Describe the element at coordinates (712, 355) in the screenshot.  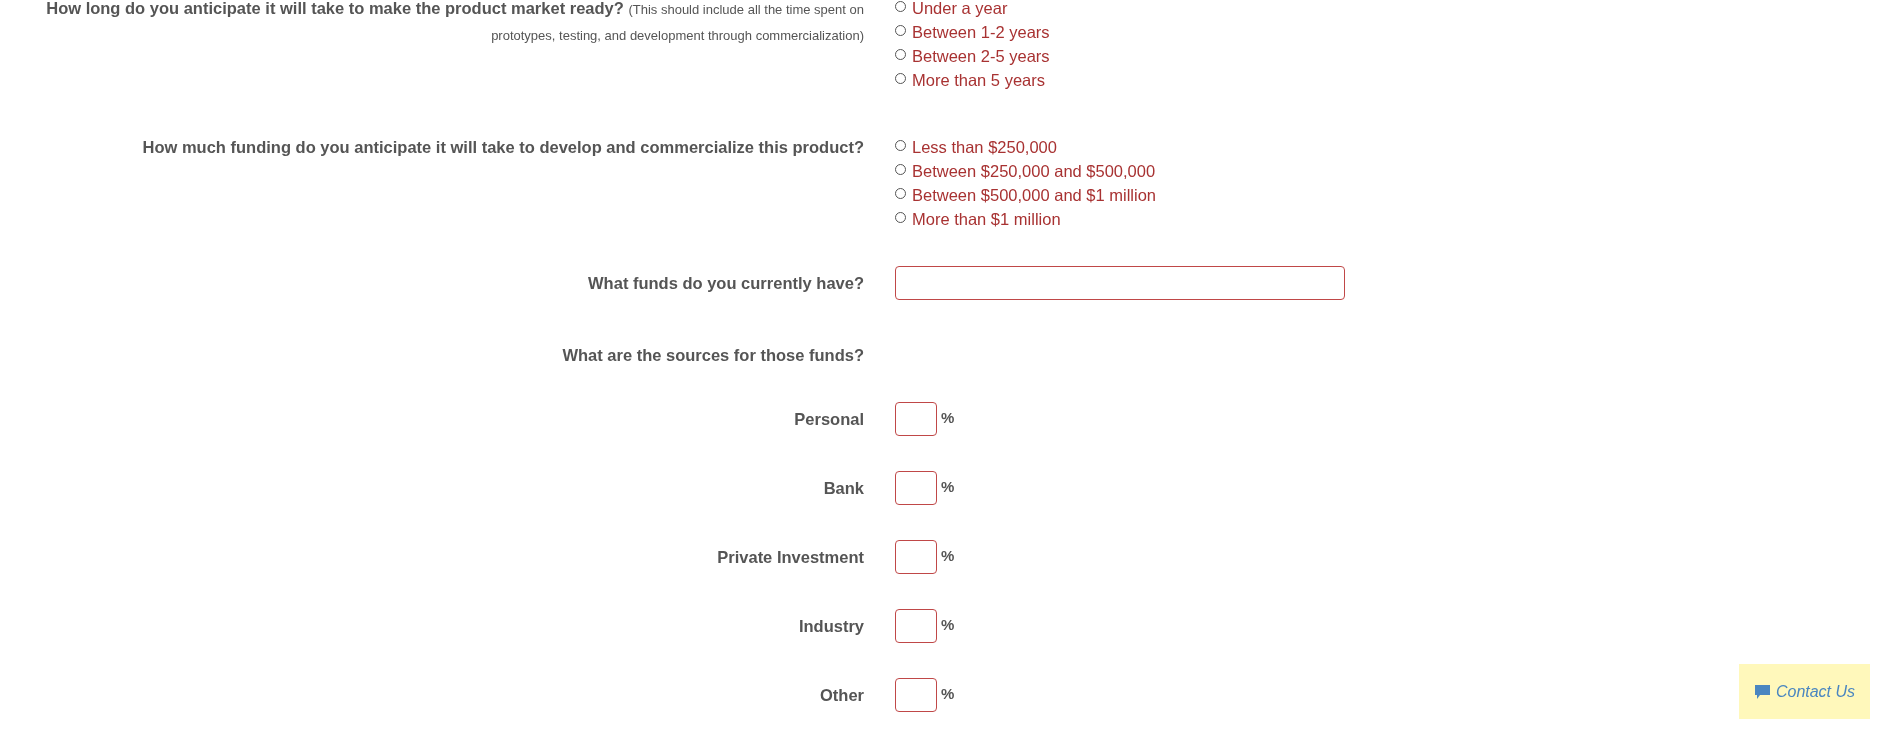
I see `question-label: What are the sources for those funds?` at that location.